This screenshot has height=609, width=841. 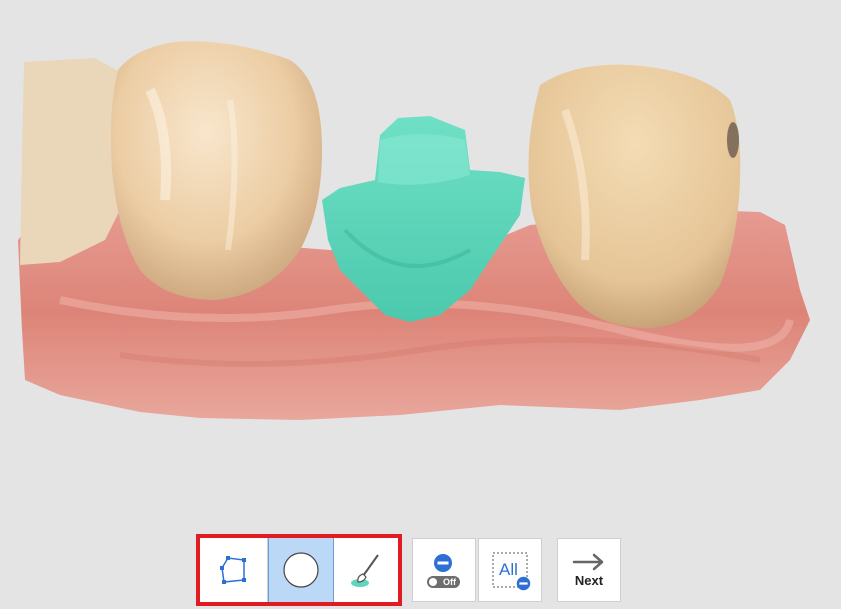 I want to click on next-button: Next, so click(x=589, y=570).